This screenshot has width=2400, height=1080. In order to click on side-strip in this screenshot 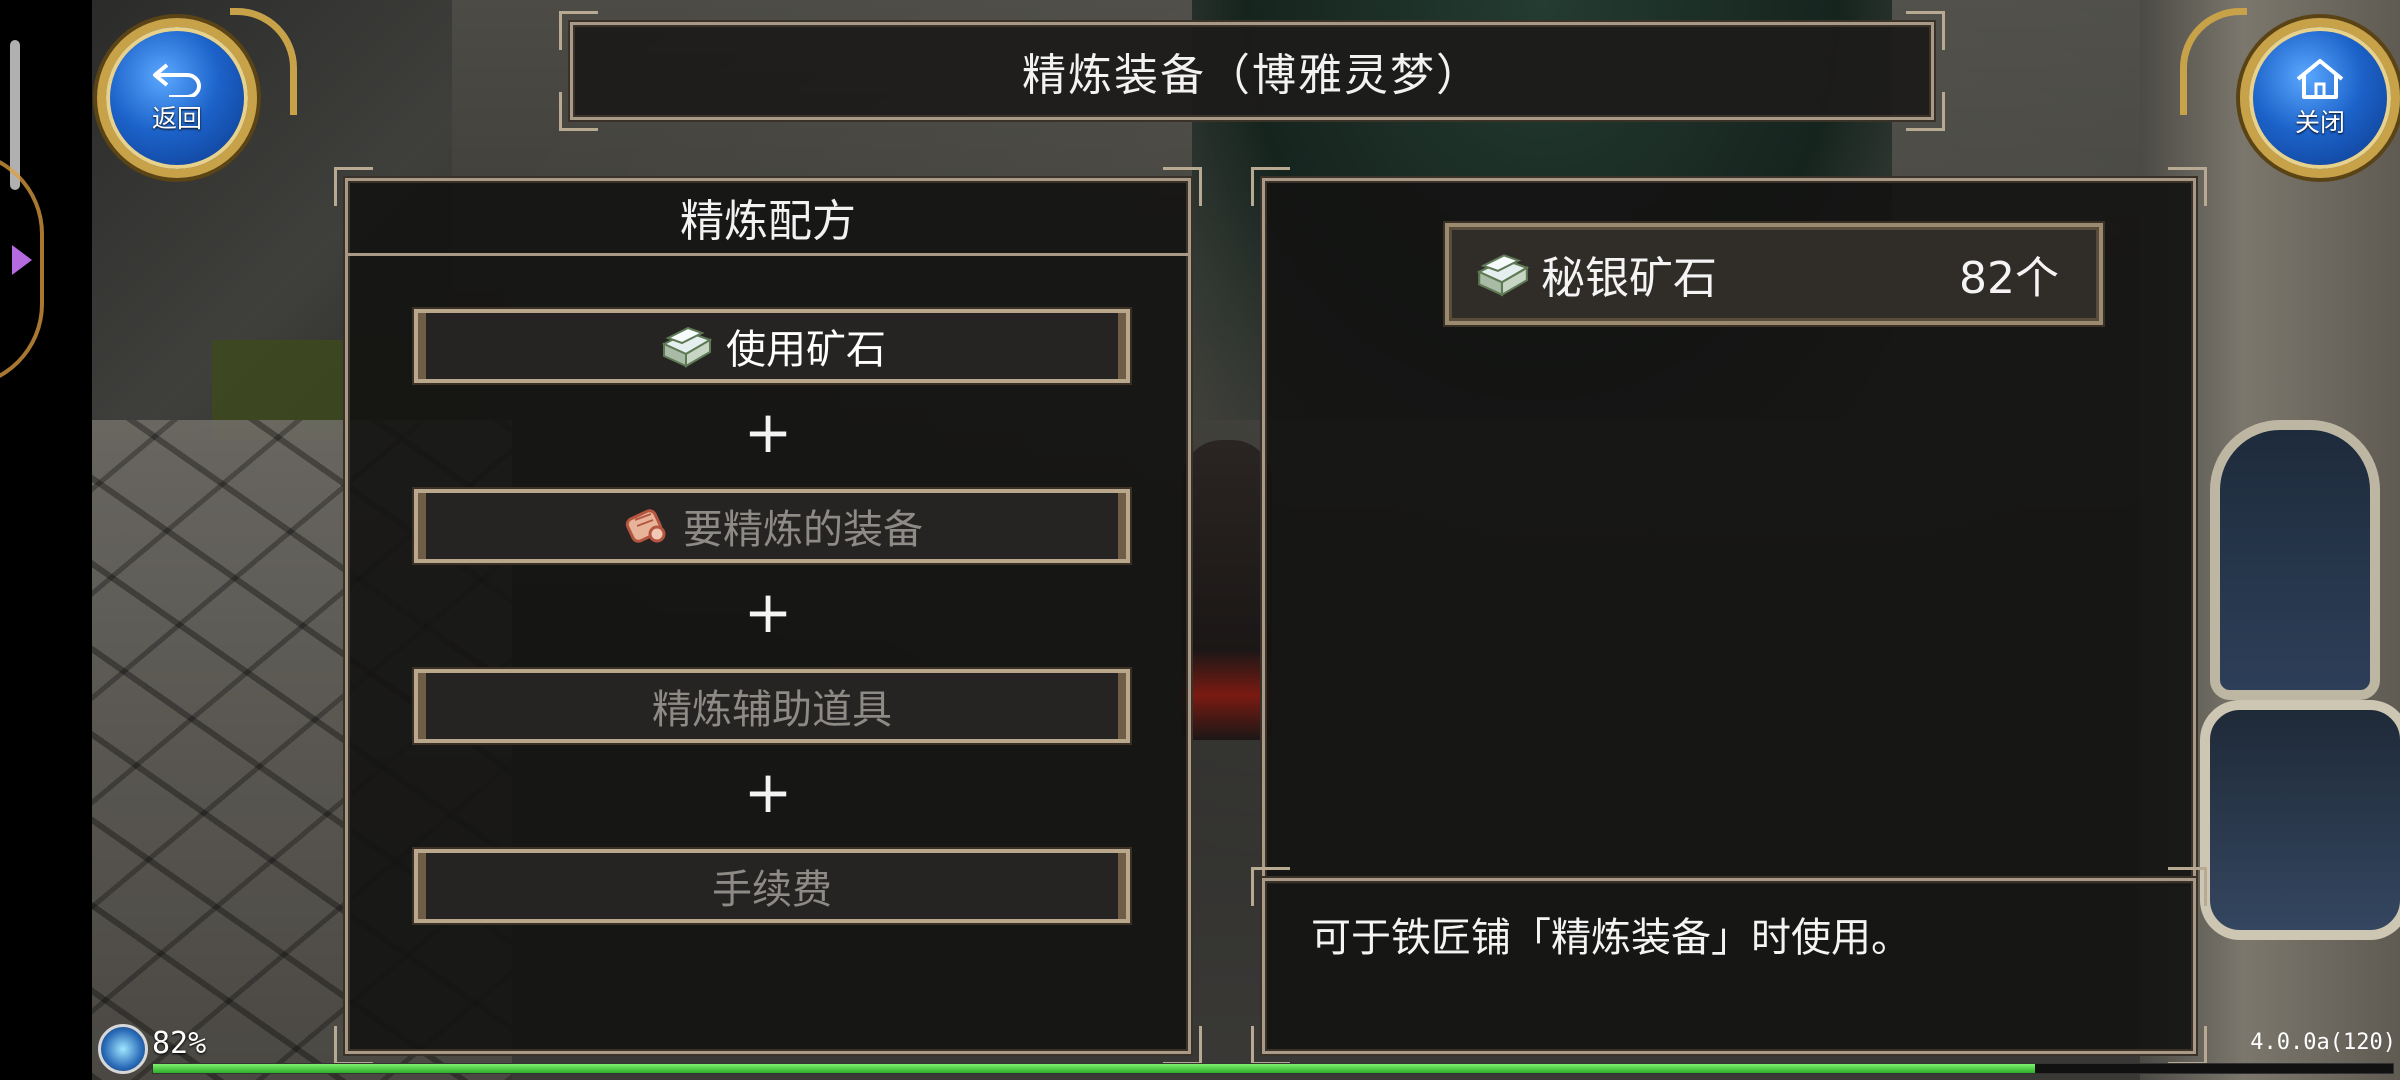, I will do `click(46, 540)`.